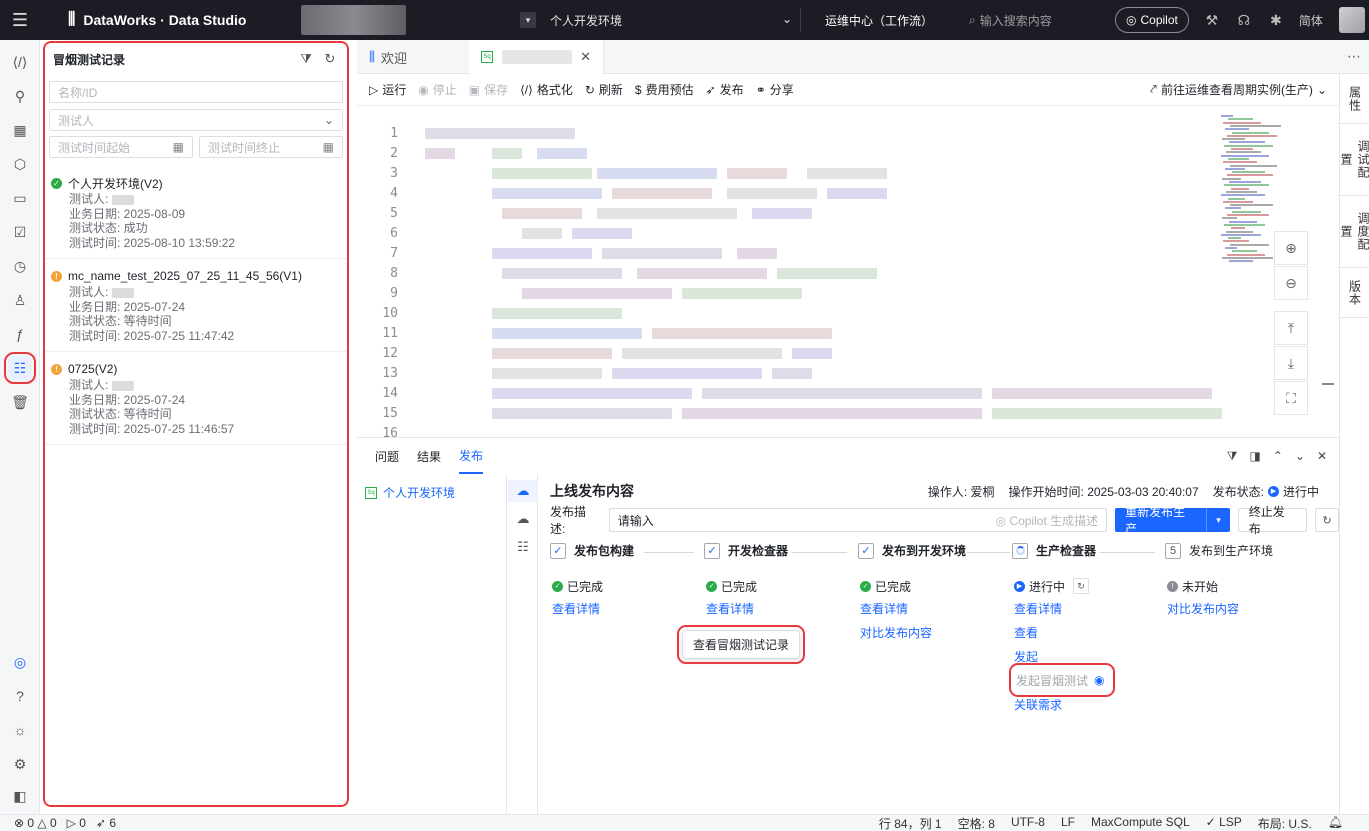 Image resolution: width=1369 pixels, height=831 pixels. I want to click on format-button: ⟨/⟩ 格式化, so click(546, 89).